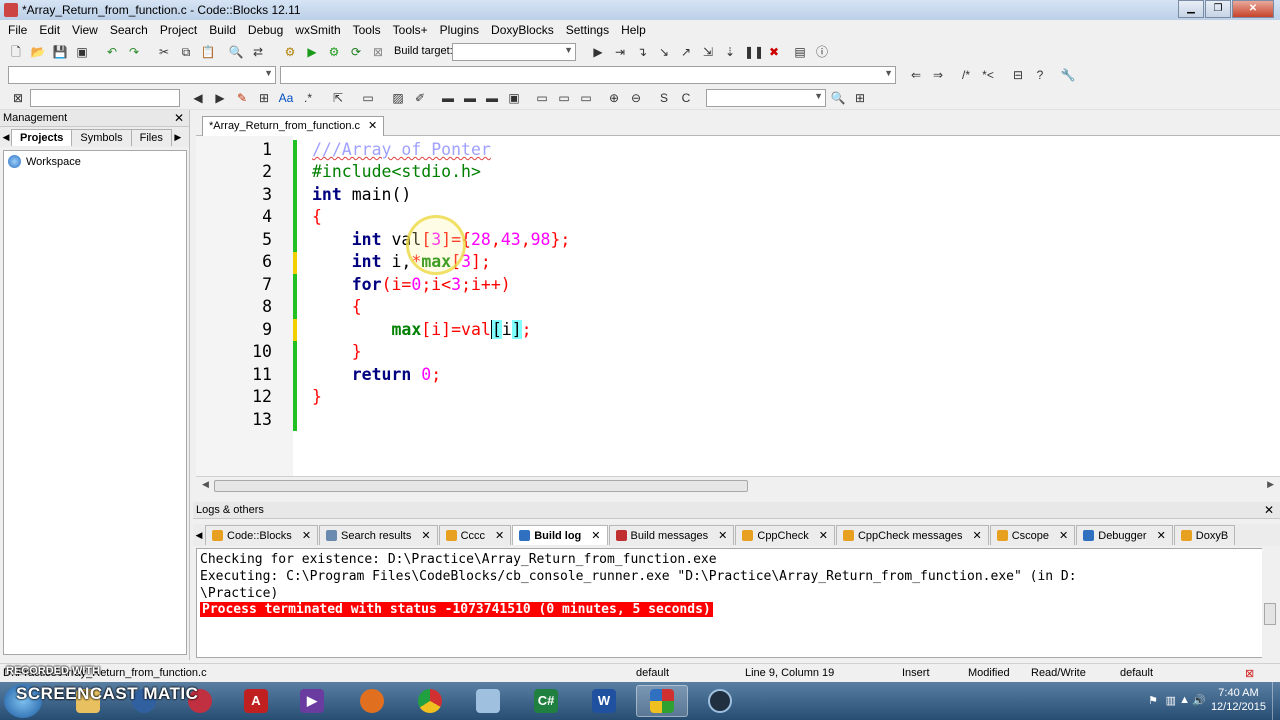 The height and width of the screenshot is (720, 1280). I want to click on new-file-icon: 🗋, so click(16, 52).